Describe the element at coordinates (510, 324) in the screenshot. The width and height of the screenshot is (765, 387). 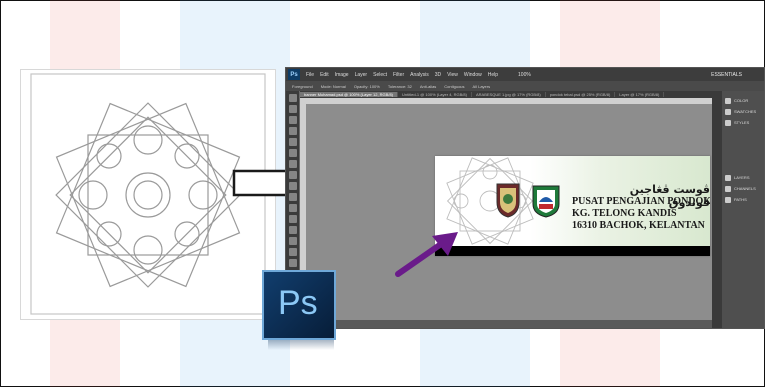
I see `status-bar: Doc: 1.29M/28.9M` at that location.